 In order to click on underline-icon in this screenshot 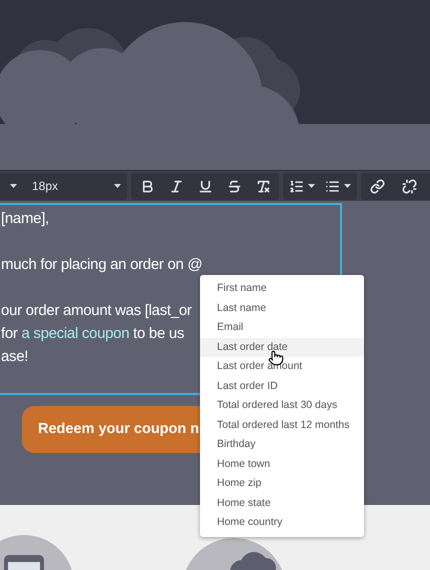, I will do `click(205, 186)`.